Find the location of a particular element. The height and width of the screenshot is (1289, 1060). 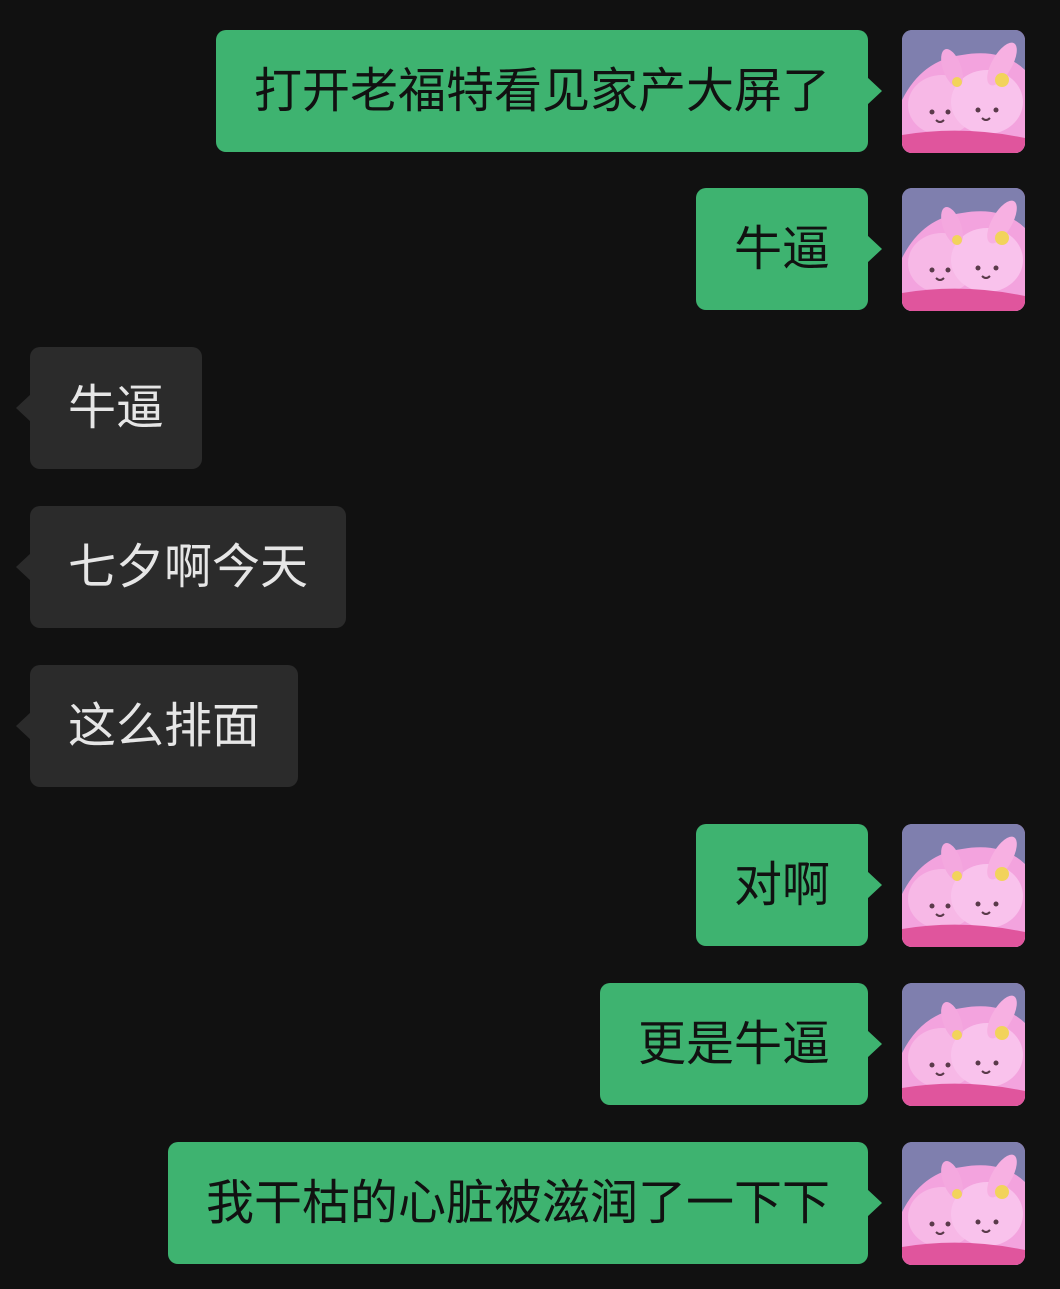

message-row-sent: 对啊 is located at coordinates (530, 885).